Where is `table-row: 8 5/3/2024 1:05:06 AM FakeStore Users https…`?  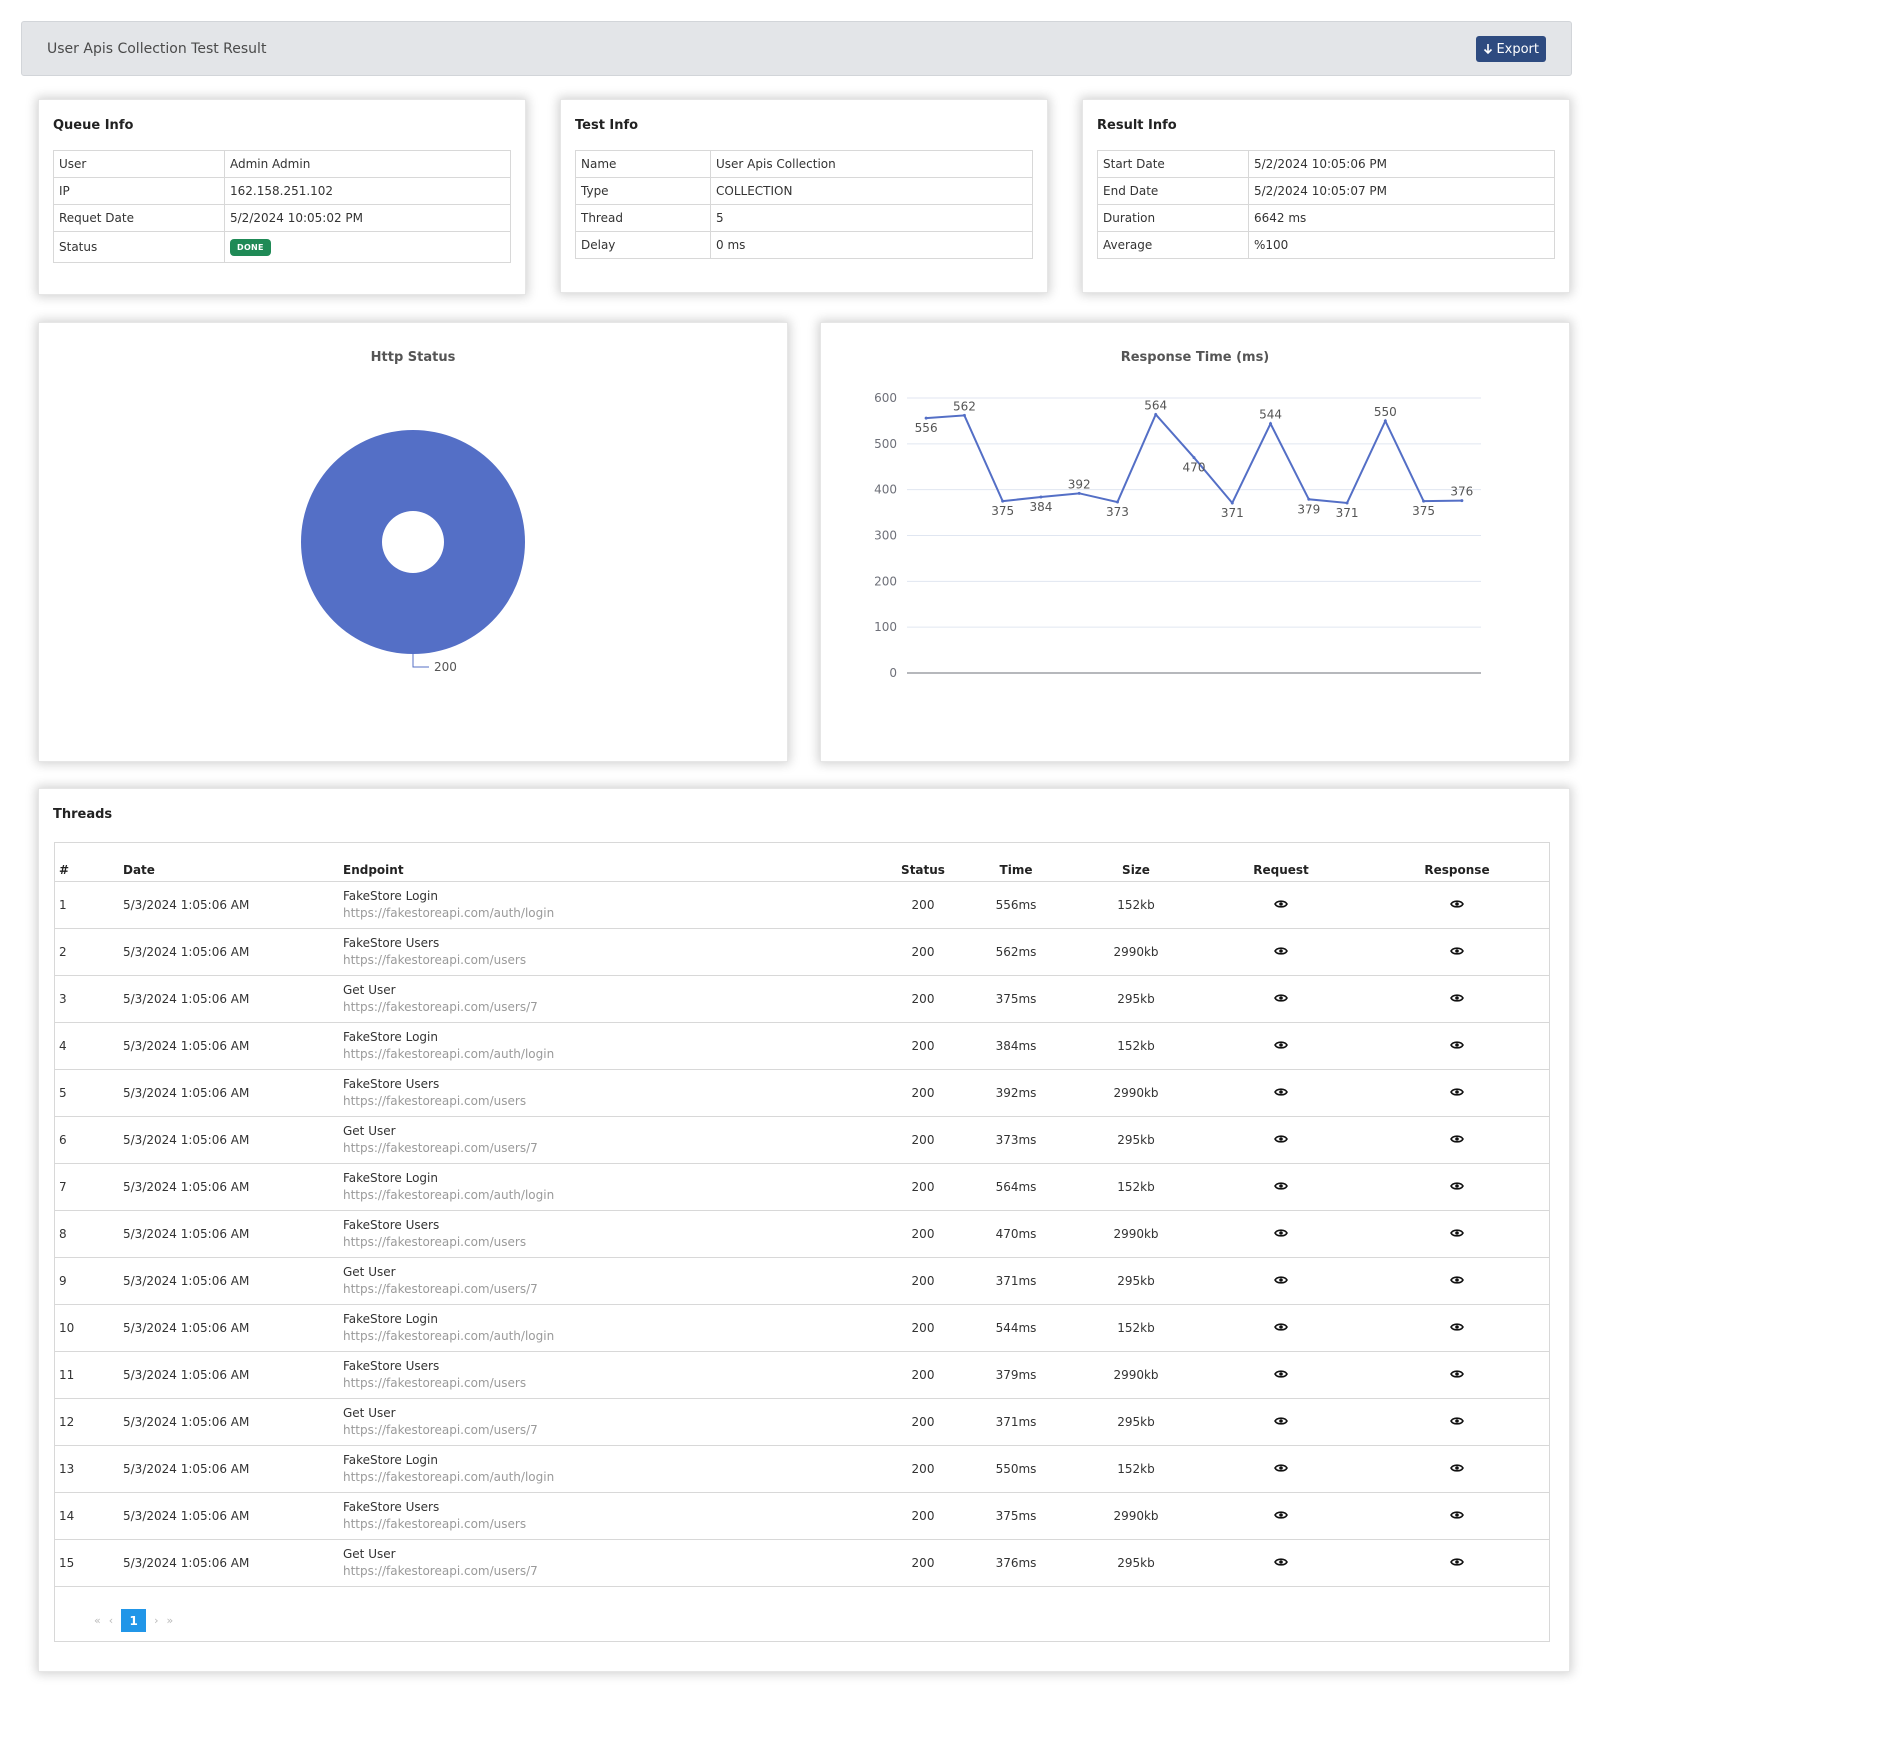 table-row: 8 5/3/2024 1:05:06 AM FakeStore Users https… is located at coordinates (802, 1234).